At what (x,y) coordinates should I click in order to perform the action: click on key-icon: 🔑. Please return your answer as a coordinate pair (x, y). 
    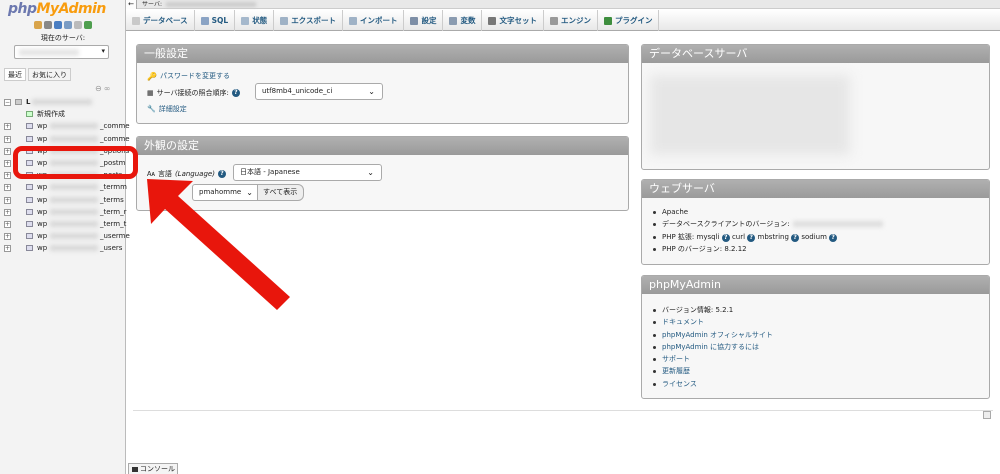
    Looking at the image, I should click on (152, 76).